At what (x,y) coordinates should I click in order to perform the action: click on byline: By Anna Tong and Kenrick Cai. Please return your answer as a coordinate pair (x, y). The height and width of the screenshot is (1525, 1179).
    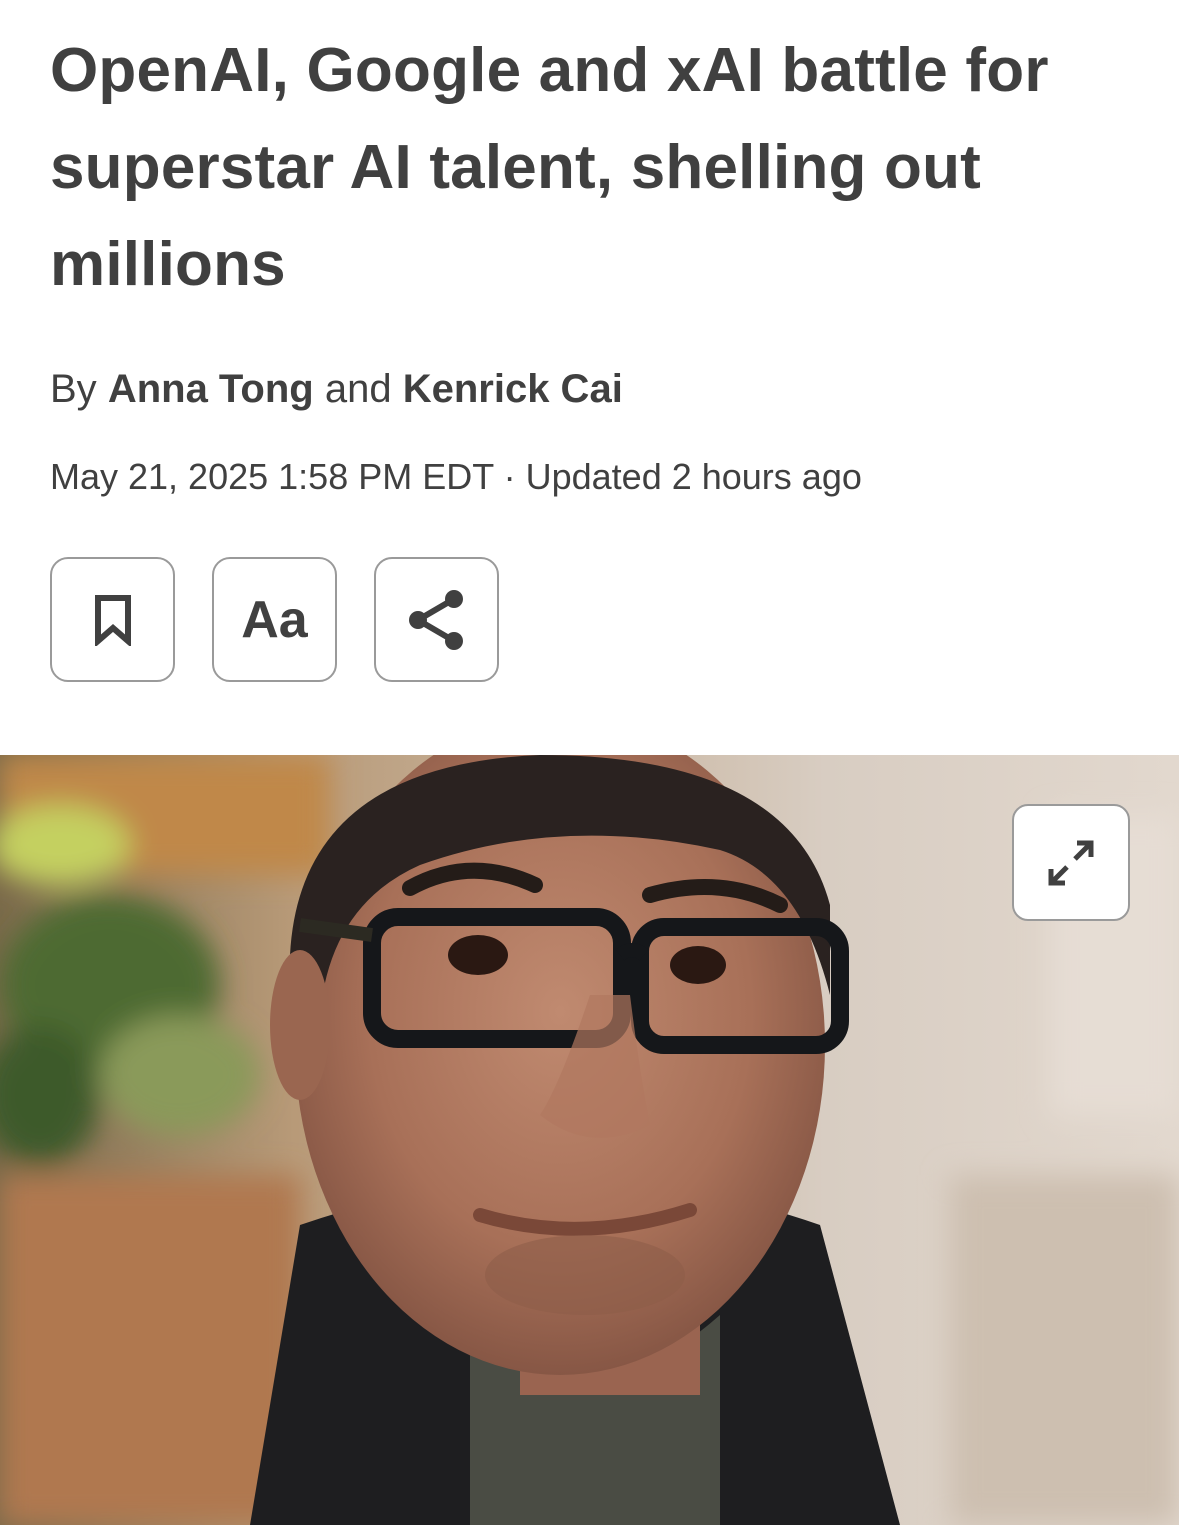
    Looking at the image, I should click on (336, 389).